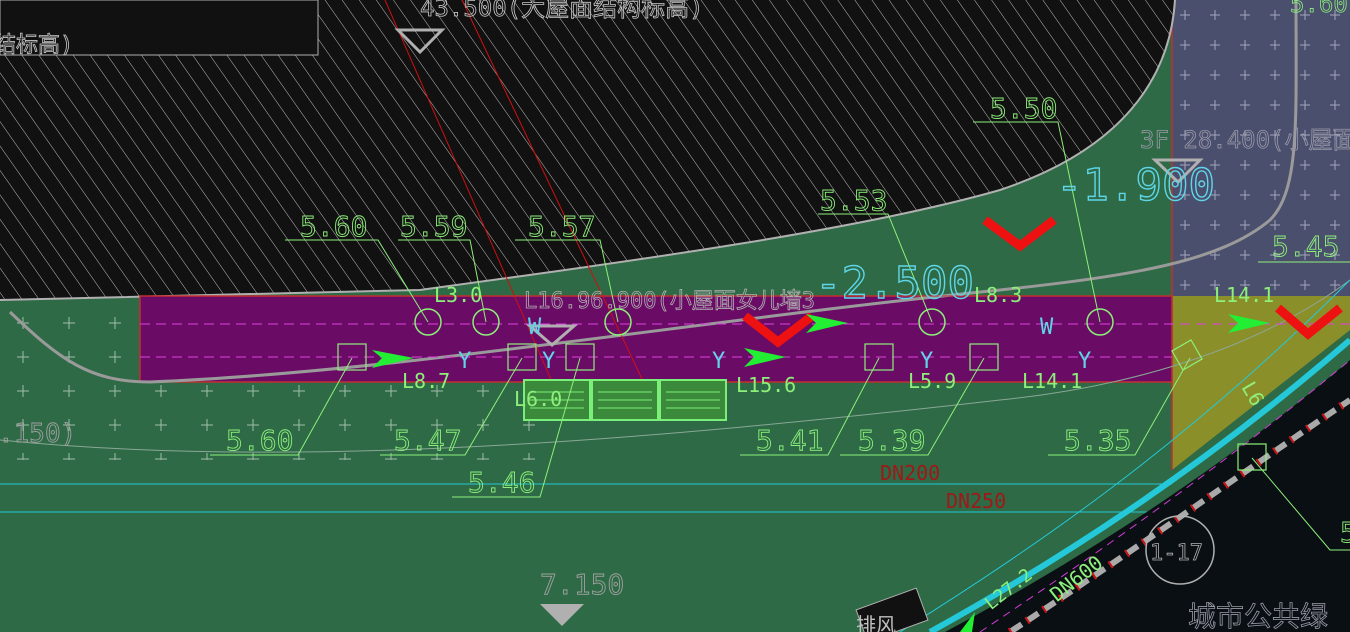 The height and width of the screenshot is (632, 1350). What do you see at coordinates (36, 45) in the screenshot?
I see `roof-left-label: 结标高)` at bounding box center [36, 45].